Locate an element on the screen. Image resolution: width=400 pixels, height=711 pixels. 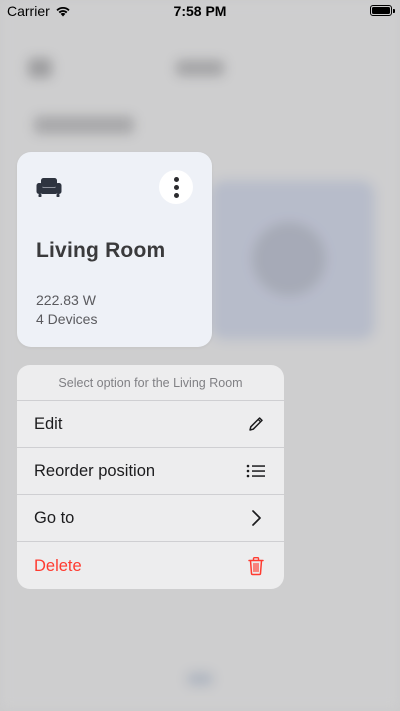
background-header-icon is located at coordinates (40, 68).